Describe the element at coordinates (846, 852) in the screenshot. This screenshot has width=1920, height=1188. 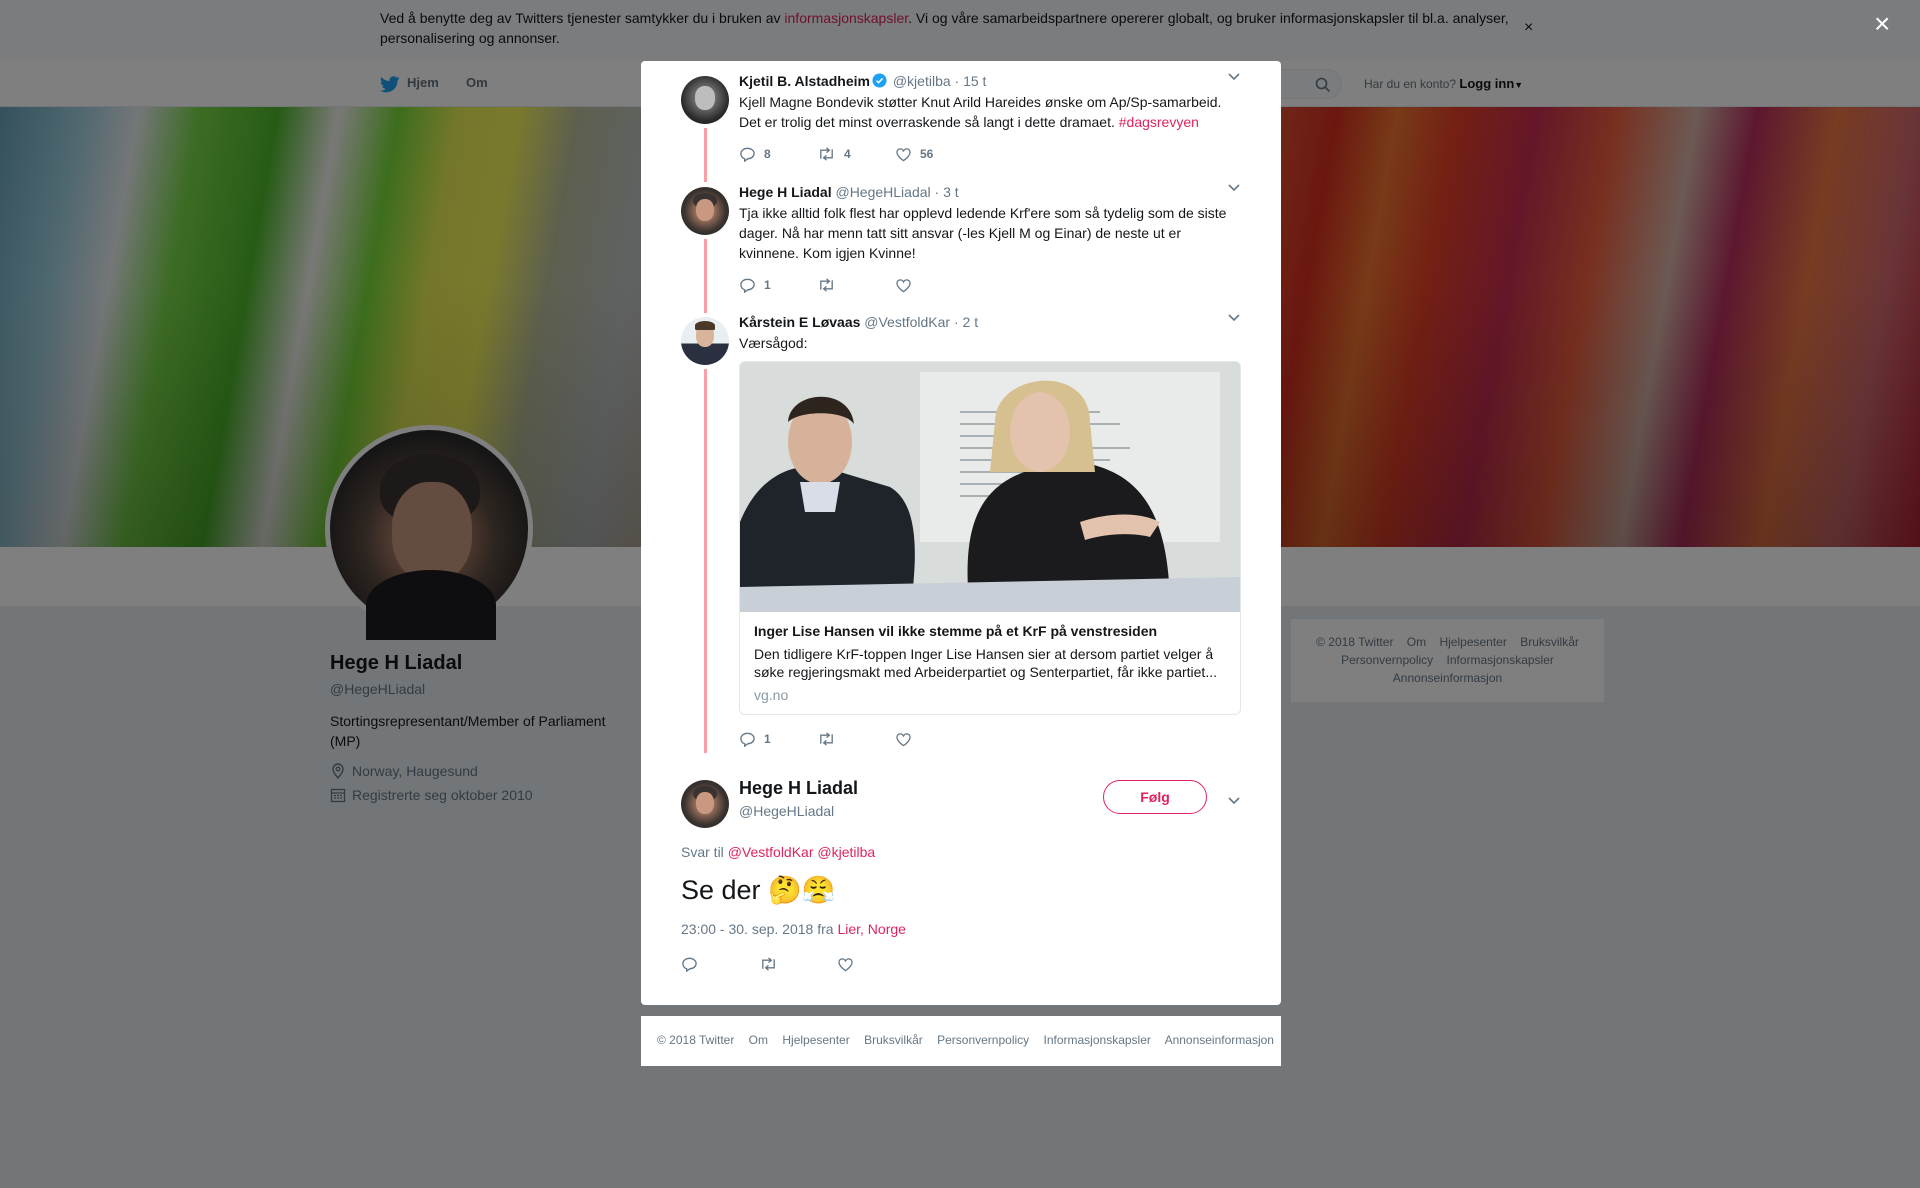
I see `mention-link: @kjetilba` at that location.